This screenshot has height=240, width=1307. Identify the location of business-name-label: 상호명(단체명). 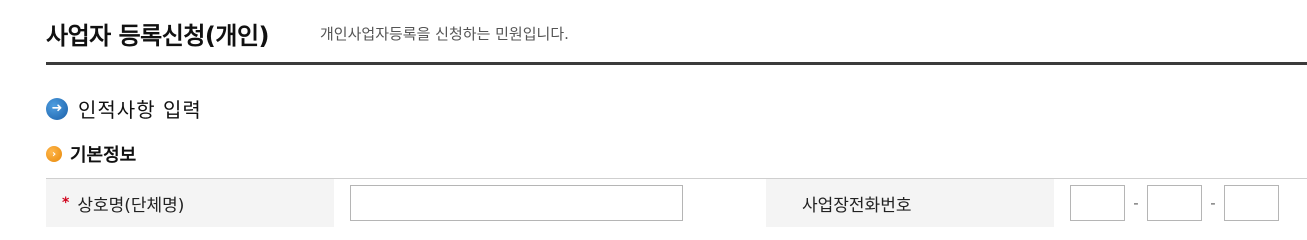
(131, 205).